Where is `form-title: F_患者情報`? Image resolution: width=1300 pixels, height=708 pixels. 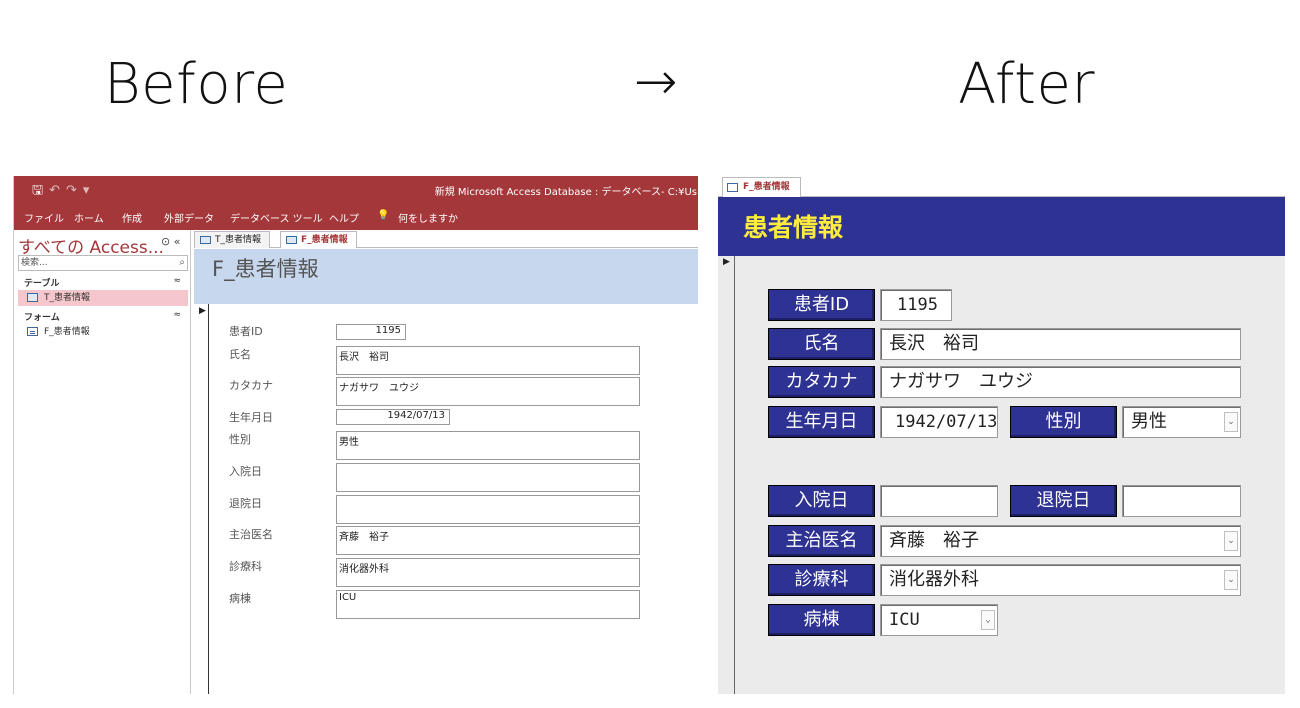 form-title: F_患者情報 is located at coordinates (265, 269).